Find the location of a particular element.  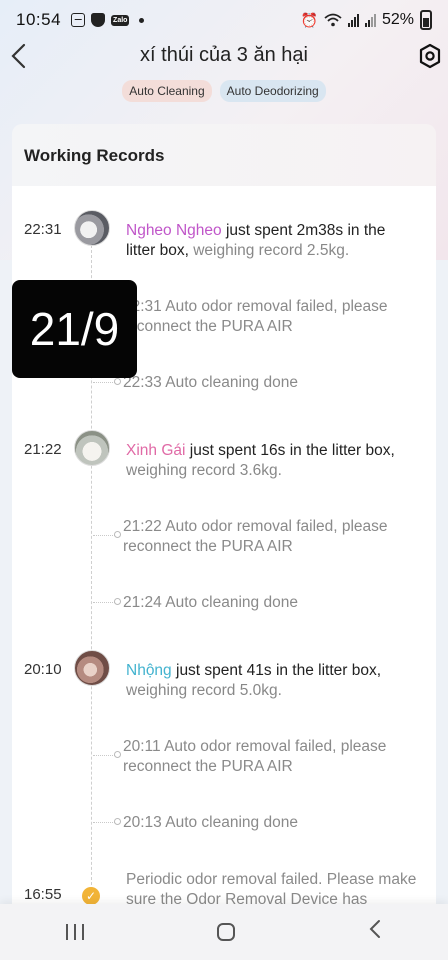

sub-record: 20:13 Auto cleaning done is located at coordinates (210, 822).